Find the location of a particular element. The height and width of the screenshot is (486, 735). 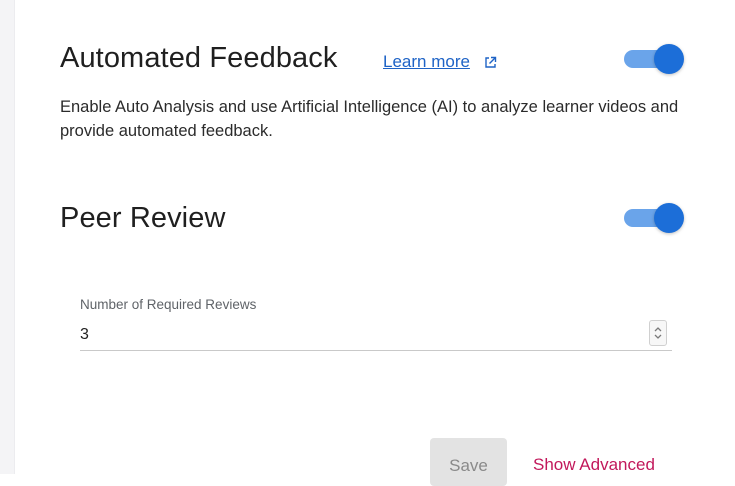

show-advanced-link: Show Advanced is located at coordinates (594, 465).